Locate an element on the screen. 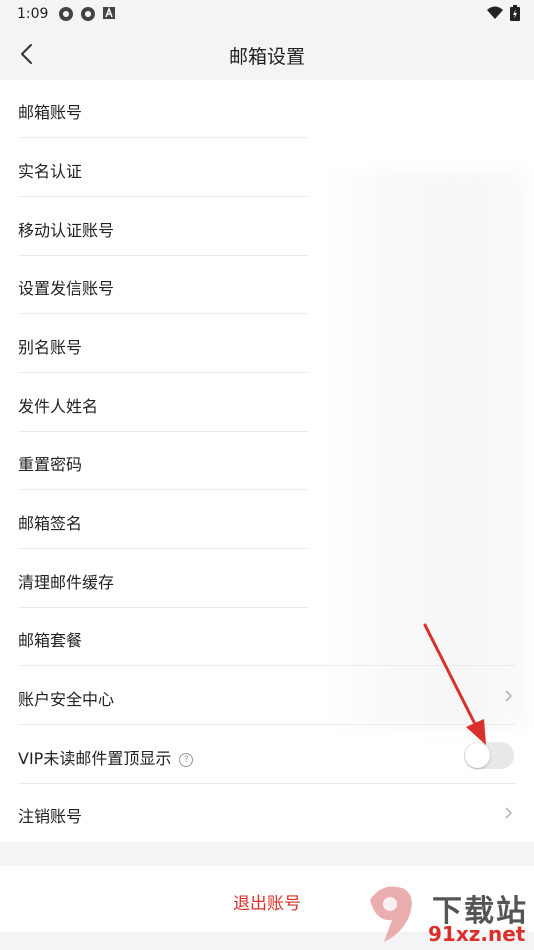  settings-row-alias: 别名账号 is located at coordinates (267, 344).